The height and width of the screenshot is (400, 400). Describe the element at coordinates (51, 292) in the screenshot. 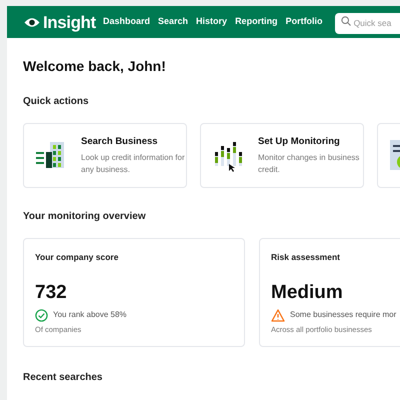

I see `card-value: 732` at that location.